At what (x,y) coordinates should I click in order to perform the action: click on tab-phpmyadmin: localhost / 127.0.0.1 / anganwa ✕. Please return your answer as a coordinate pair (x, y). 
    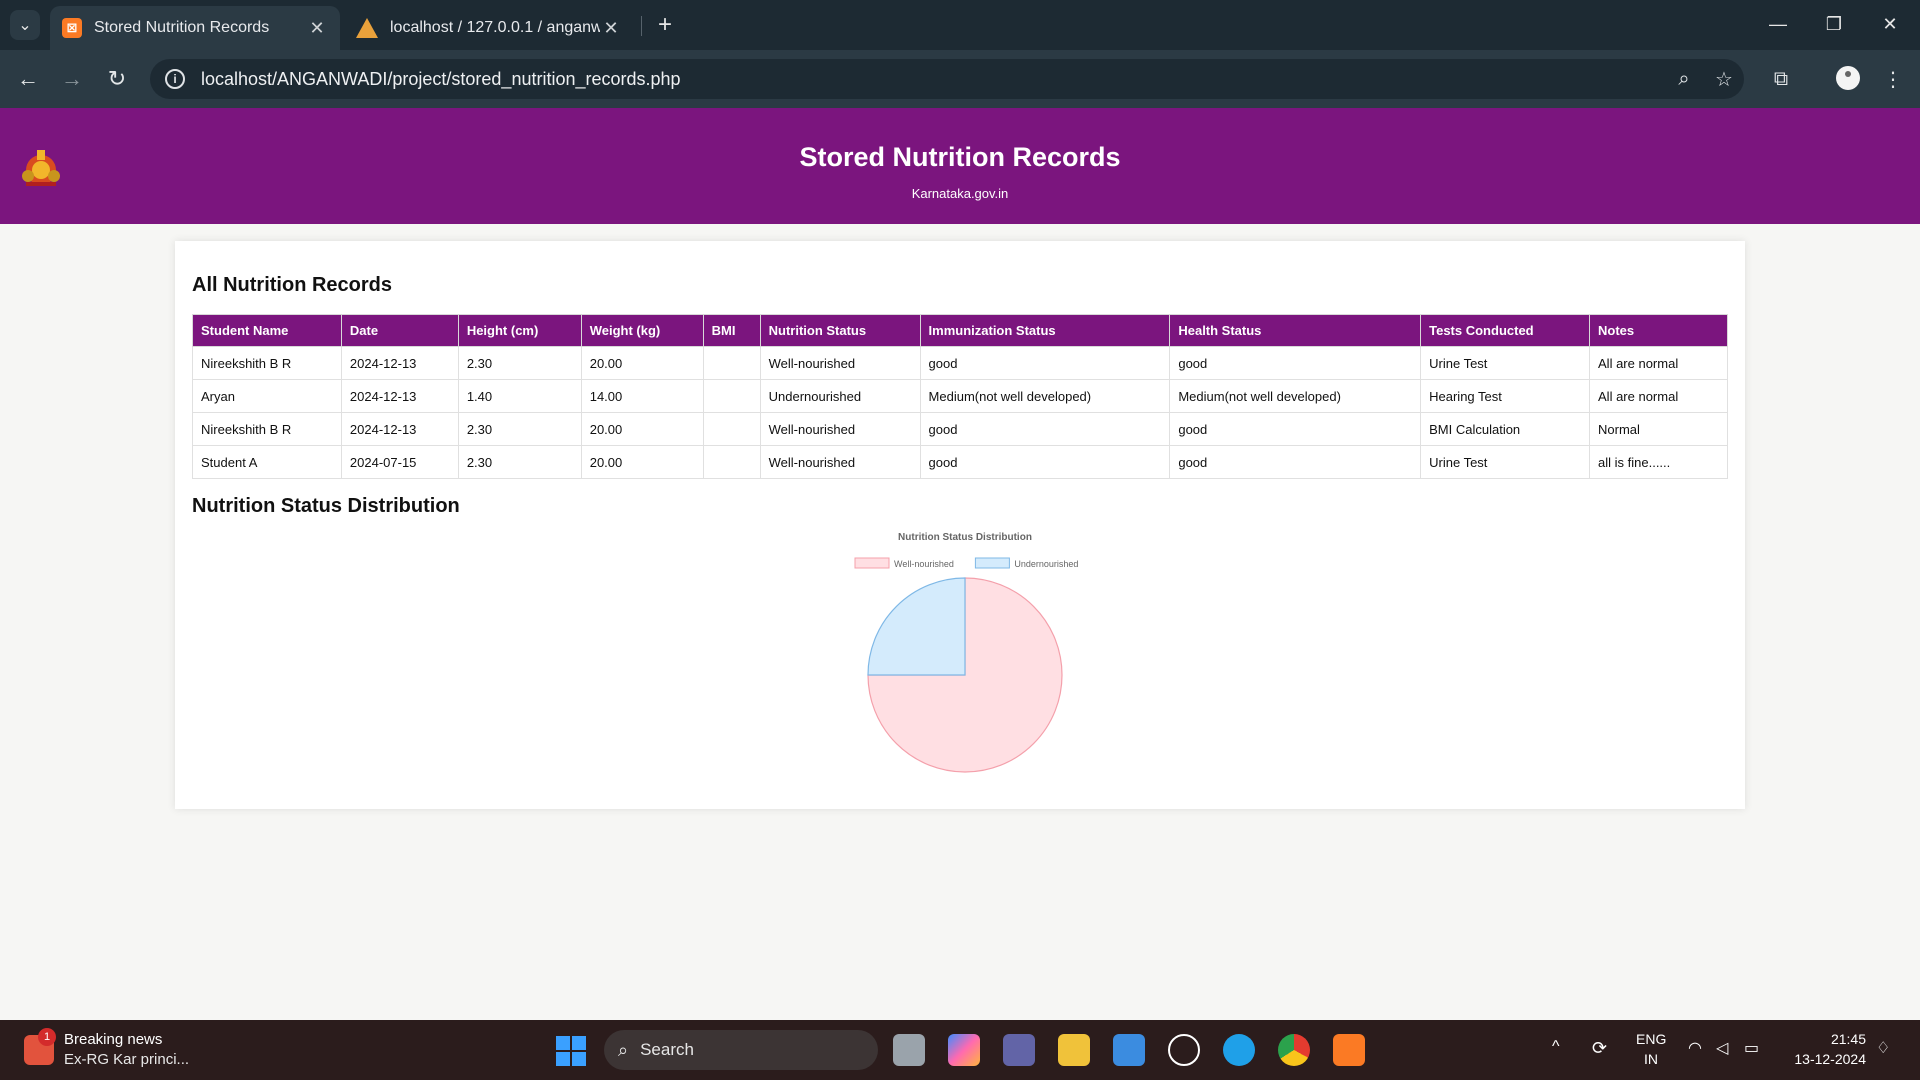
    Looking at the image, I should click on (489, 28).